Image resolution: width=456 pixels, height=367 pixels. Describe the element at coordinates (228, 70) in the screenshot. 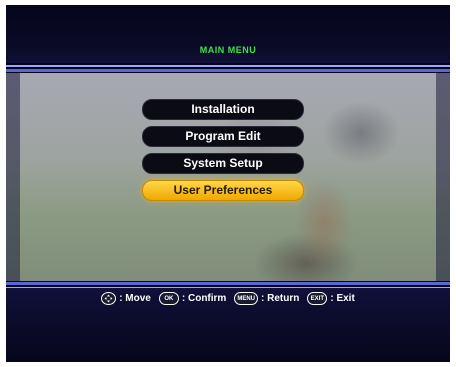

I see `header-divider-accent` at that location.